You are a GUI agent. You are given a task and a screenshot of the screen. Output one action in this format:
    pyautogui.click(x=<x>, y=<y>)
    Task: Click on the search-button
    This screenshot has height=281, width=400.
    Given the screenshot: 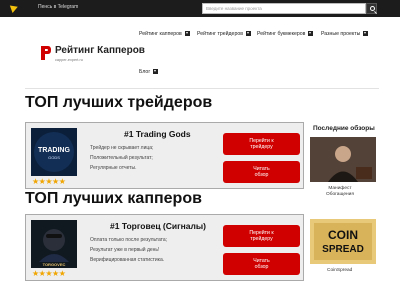 What is the action you would take?
    pyautogui.click(x=371, y=8)
    